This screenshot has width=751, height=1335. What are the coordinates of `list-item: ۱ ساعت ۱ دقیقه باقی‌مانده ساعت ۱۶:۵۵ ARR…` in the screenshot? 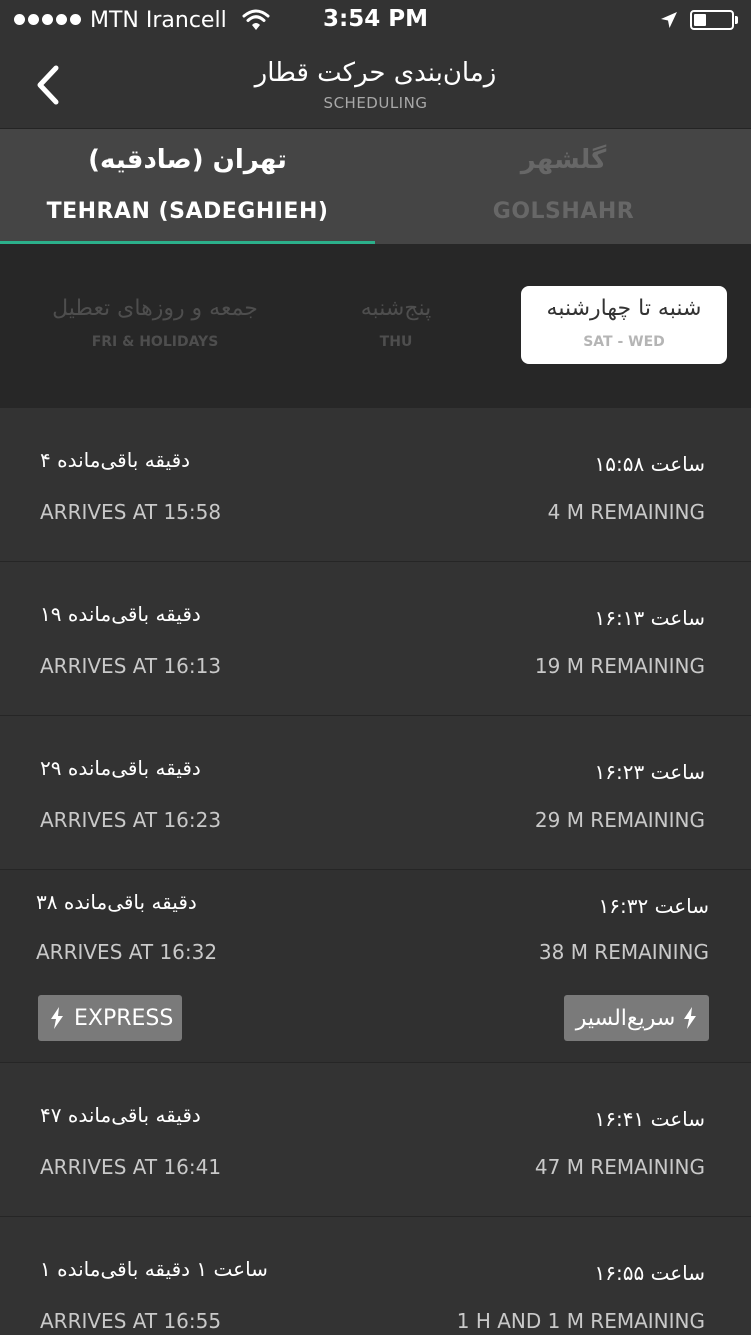 It's located at (375, 1276).